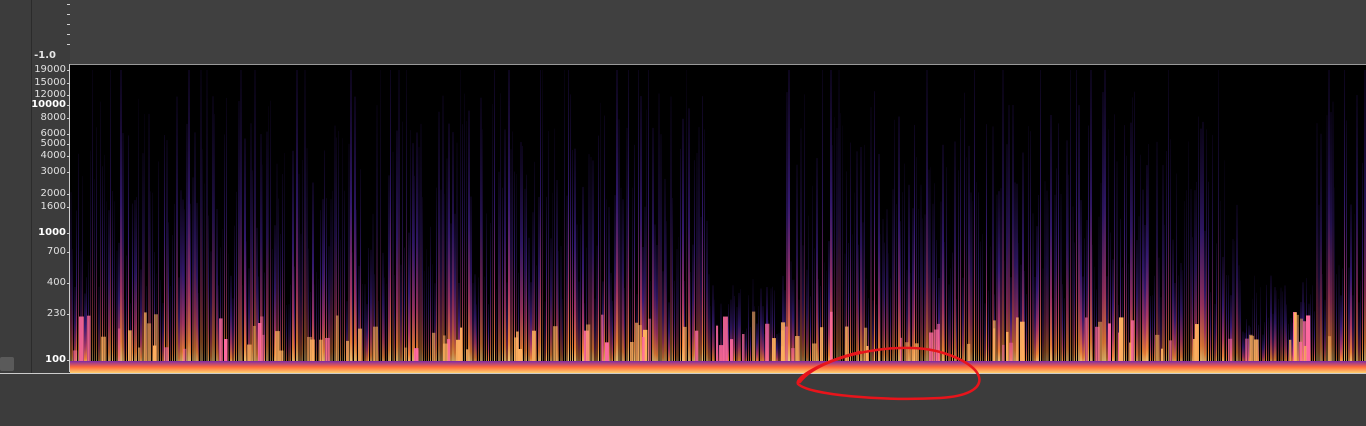  Describe the element at coordinates (56, 252) in the screenshot. I see `freq-label: 700` at that location.